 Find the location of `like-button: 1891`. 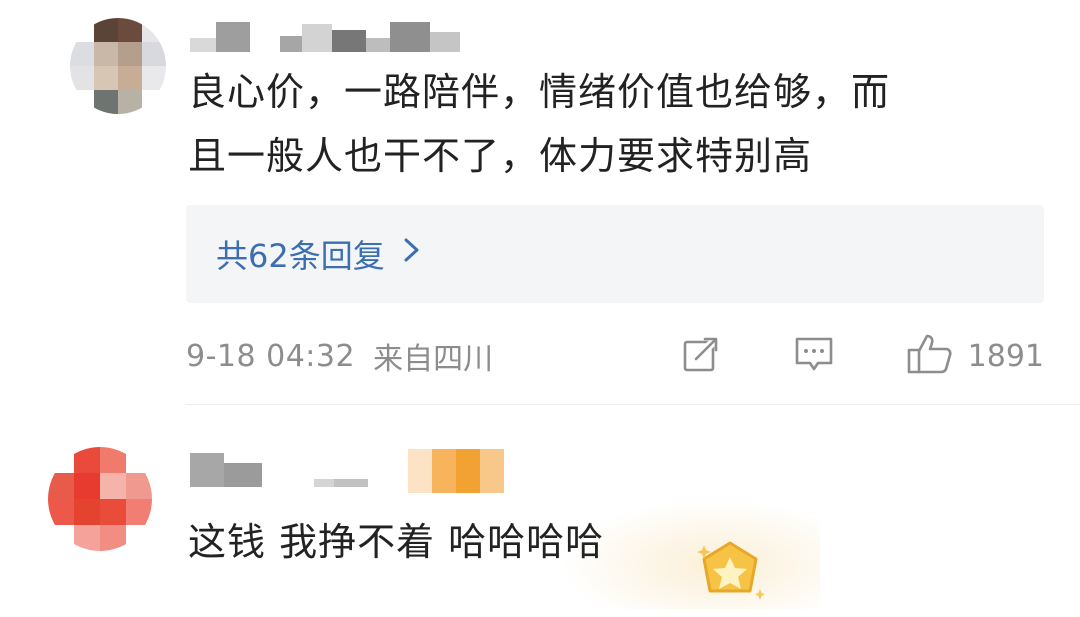

like-button: 1891 is located at coordinates (975, 356).